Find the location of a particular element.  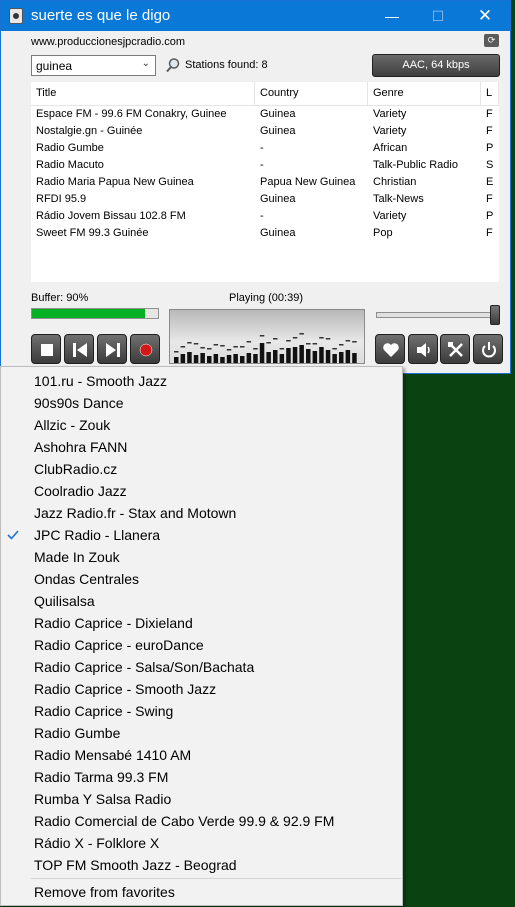

menu-item: Made In Zouk is located at coordinates (201, 557).